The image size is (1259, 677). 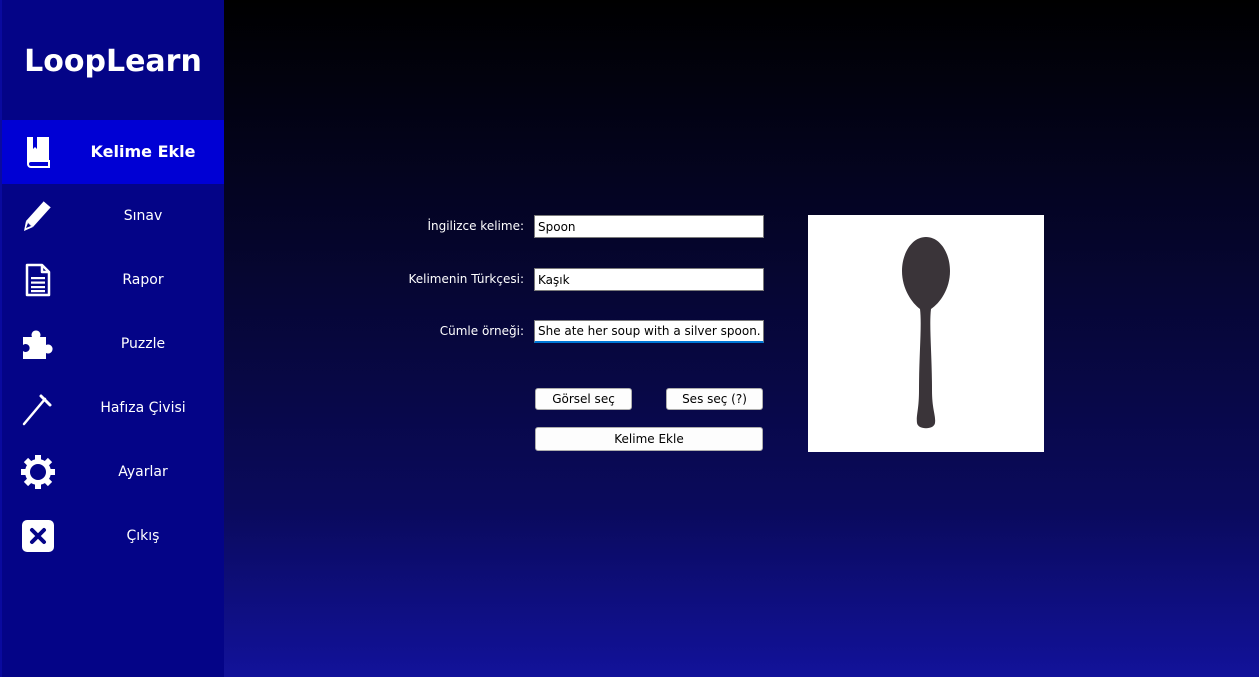 I want to click on select-image-button: Görsel seç, so click(x=583, y=399).